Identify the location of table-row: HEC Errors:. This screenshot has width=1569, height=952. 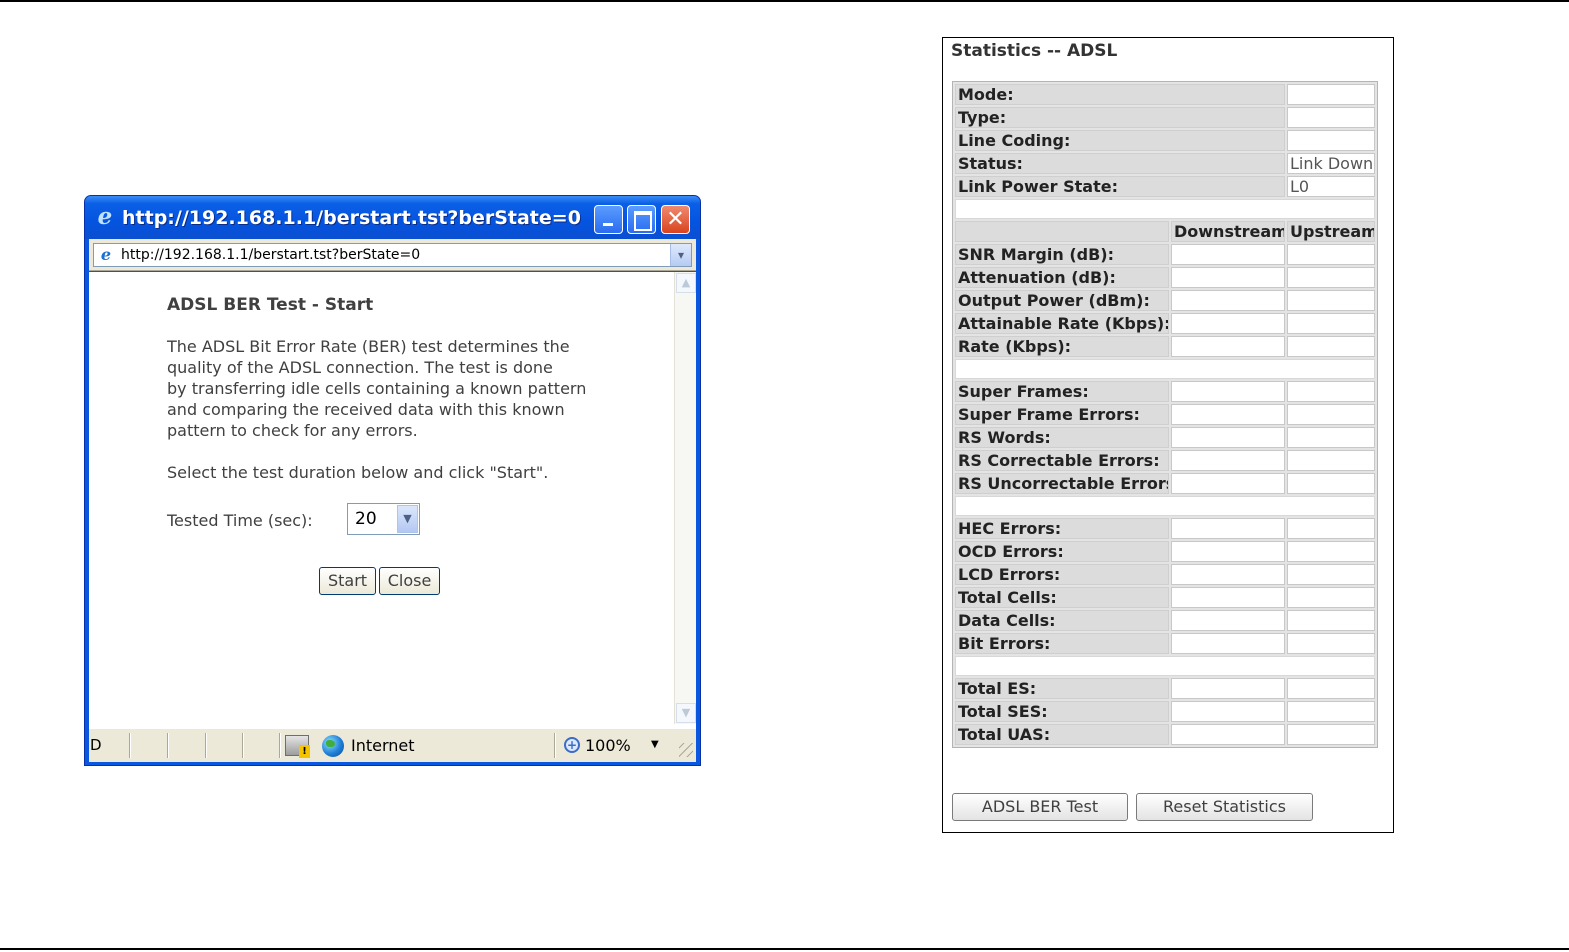
(1165, 528).